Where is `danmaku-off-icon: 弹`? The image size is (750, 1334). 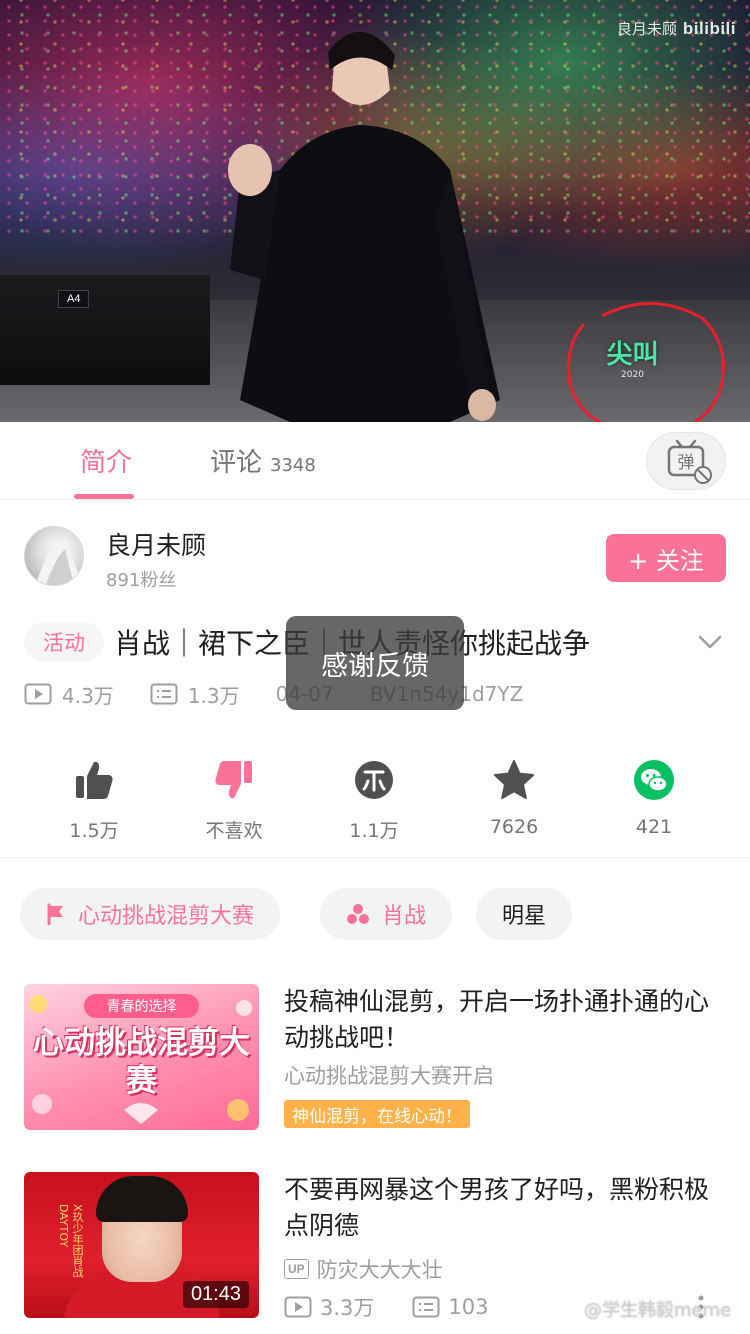
danmaku-off-icon: 弹 is located at coordinates (689, 461).